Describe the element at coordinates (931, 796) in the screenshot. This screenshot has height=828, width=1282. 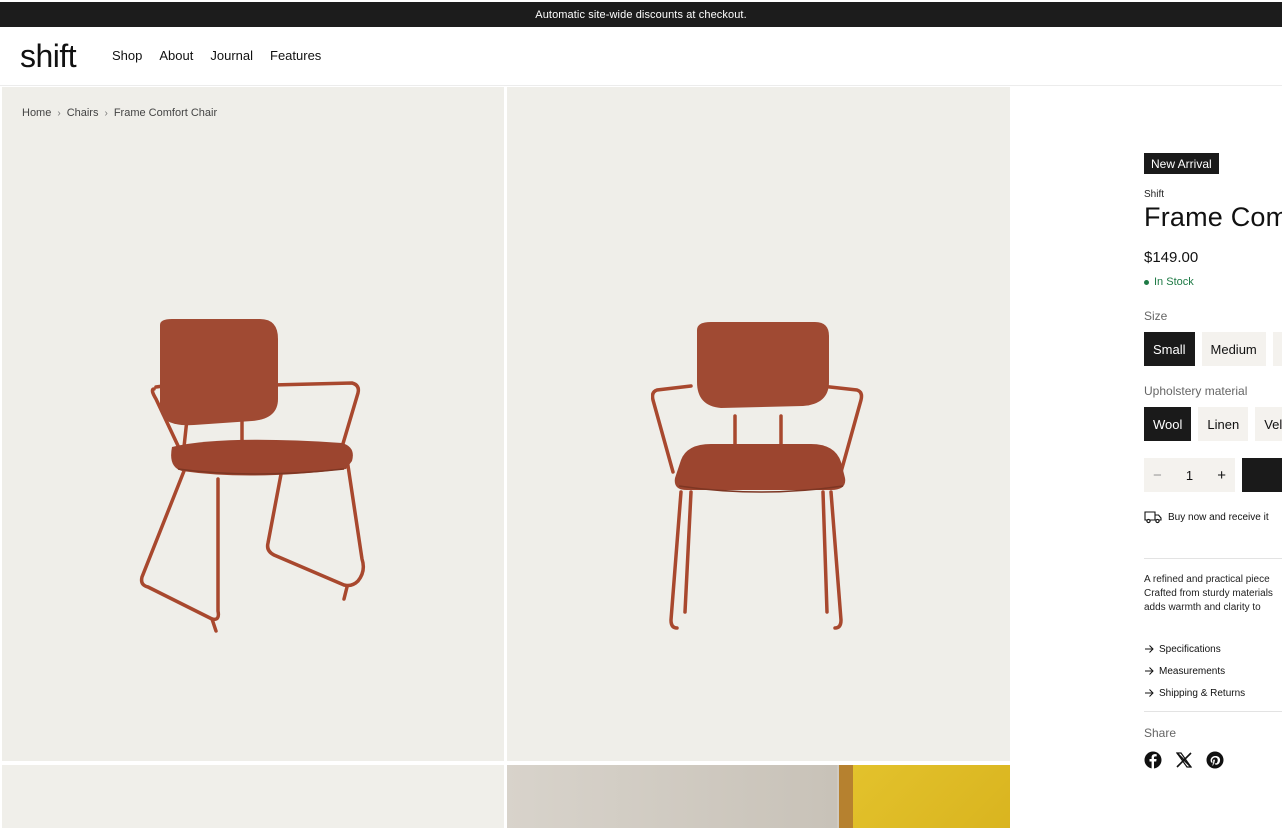
I see `lifestyle-art` at that location.